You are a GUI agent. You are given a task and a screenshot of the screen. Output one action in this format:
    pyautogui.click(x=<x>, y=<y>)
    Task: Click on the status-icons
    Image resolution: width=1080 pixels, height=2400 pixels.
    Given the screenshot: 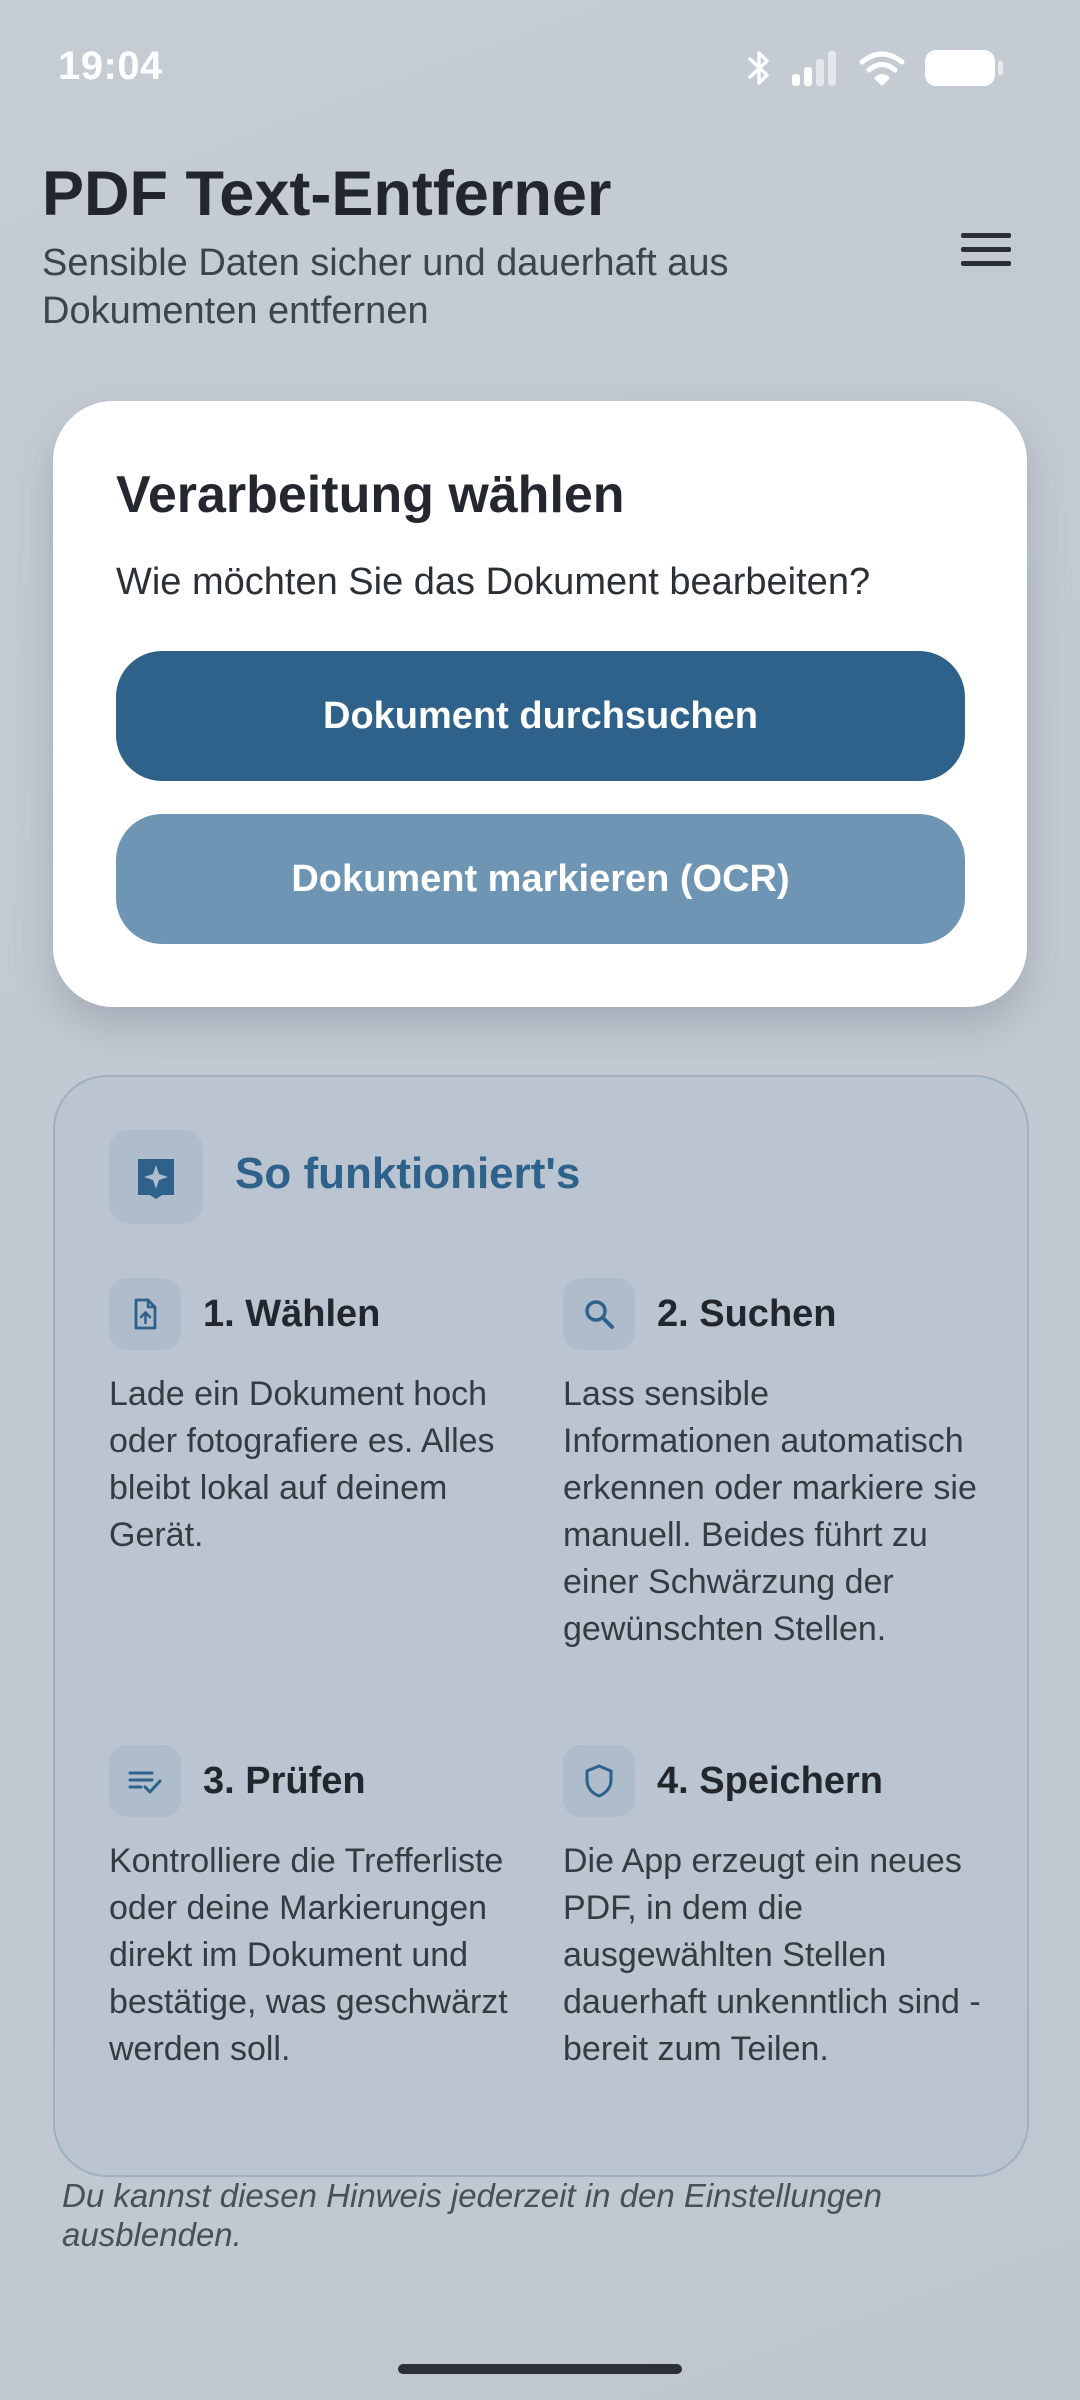 What is the action you would take?
    pyautogui.click(x=875, y=68)
    